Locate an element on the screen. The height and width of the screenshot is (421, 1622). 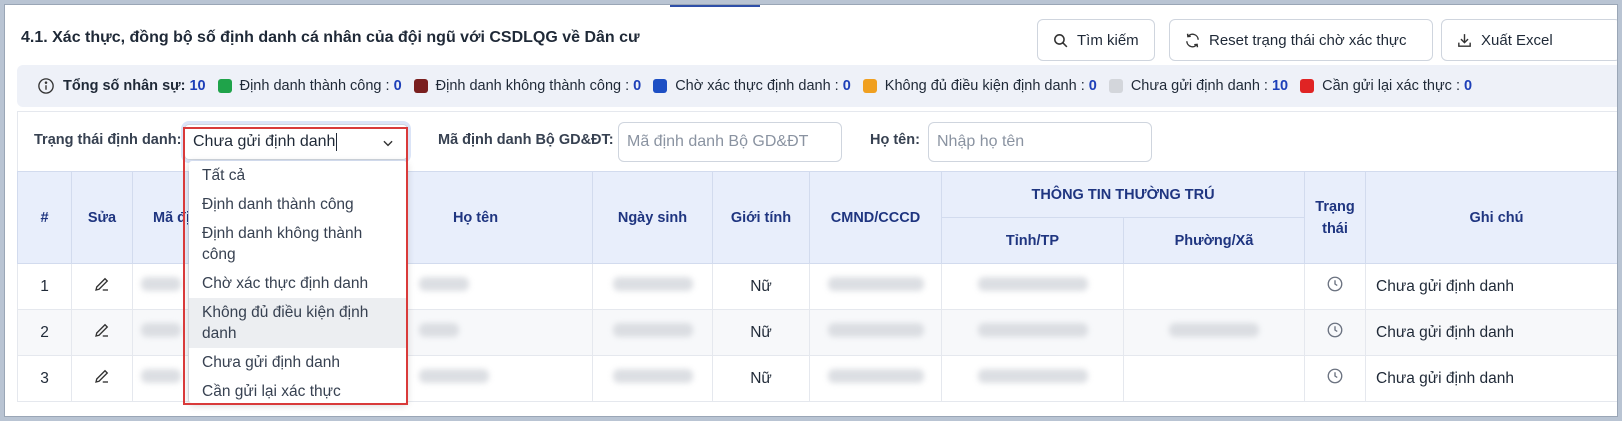
name-filter-label: Họ tên: is located at coordinates (895, 140).